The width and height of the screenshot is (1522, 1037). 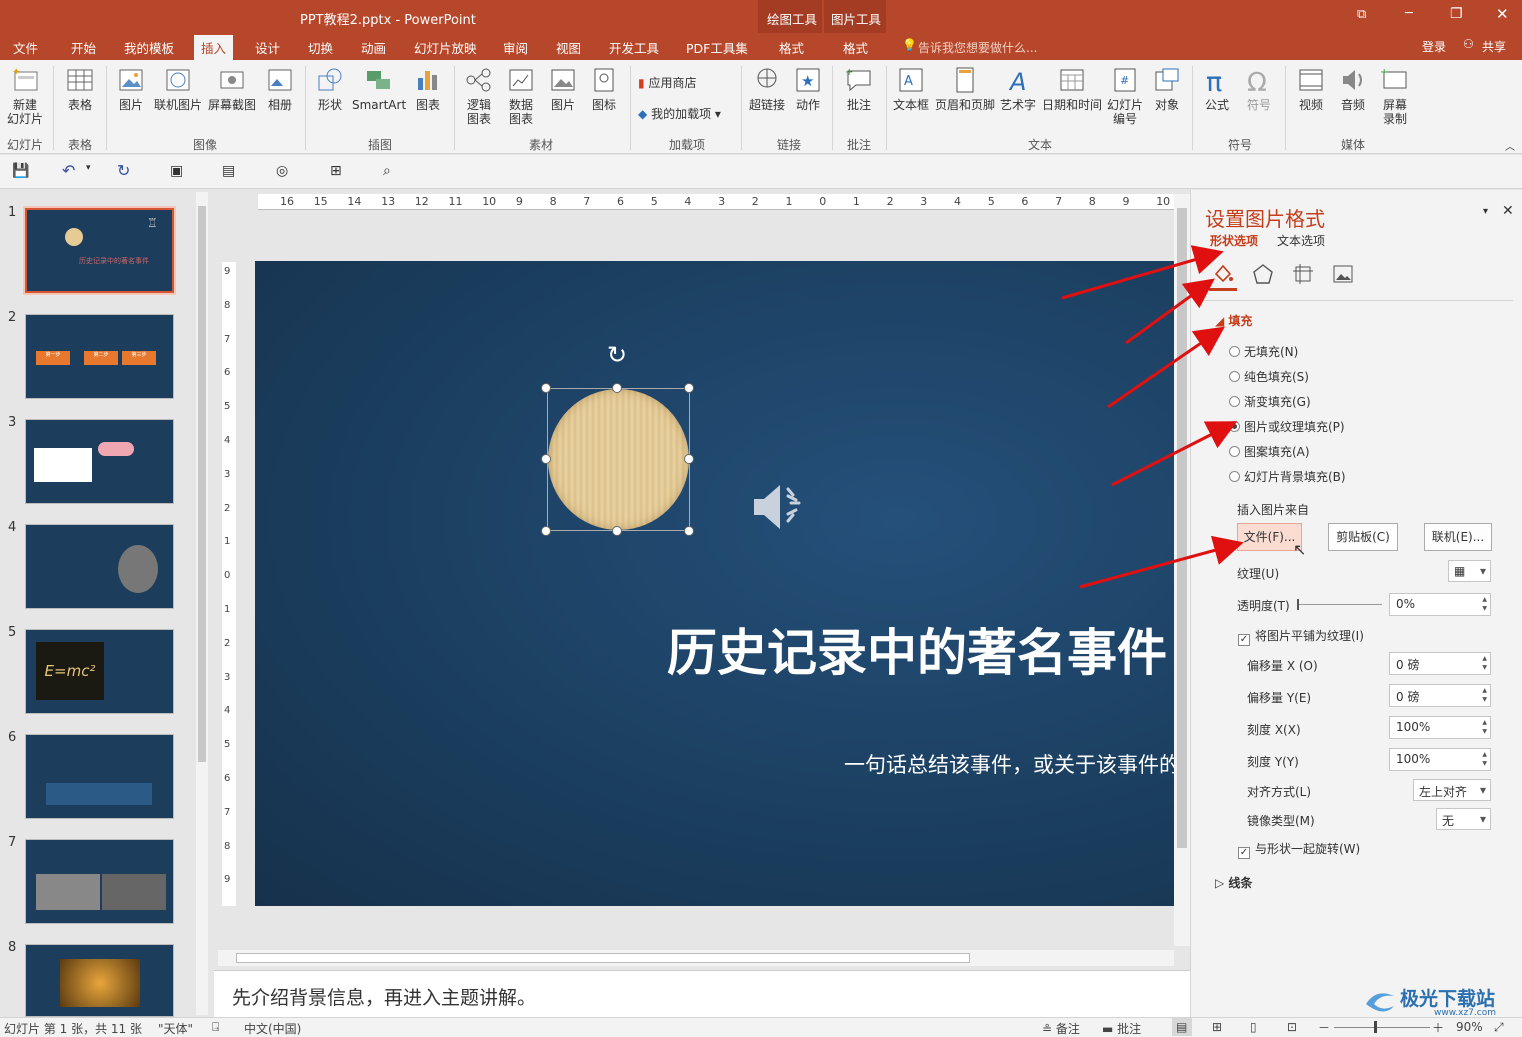 I want to click on smartart-button: SmartArt, so click(x=379, y=89).